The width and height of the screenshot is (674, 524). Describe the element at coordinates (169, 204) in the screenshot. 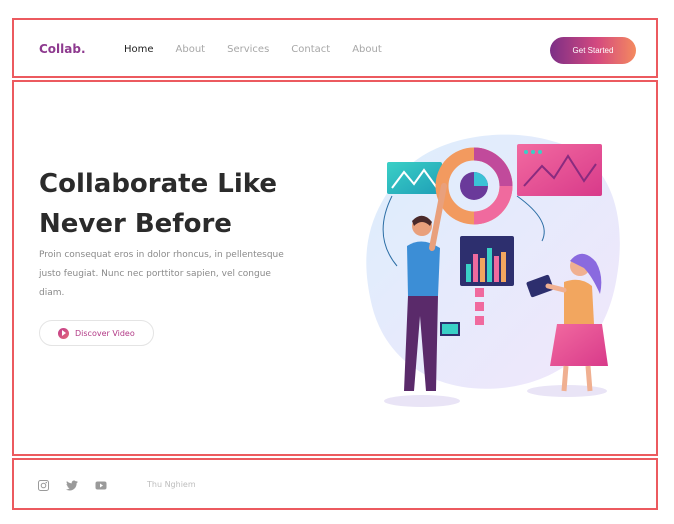

I see `hero-title: Collaborate Like Never Before` at that location.